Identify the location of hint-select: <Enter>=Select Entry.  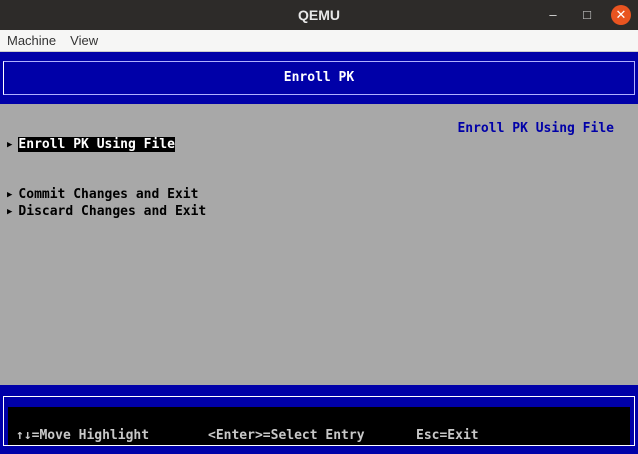
(286, 435).